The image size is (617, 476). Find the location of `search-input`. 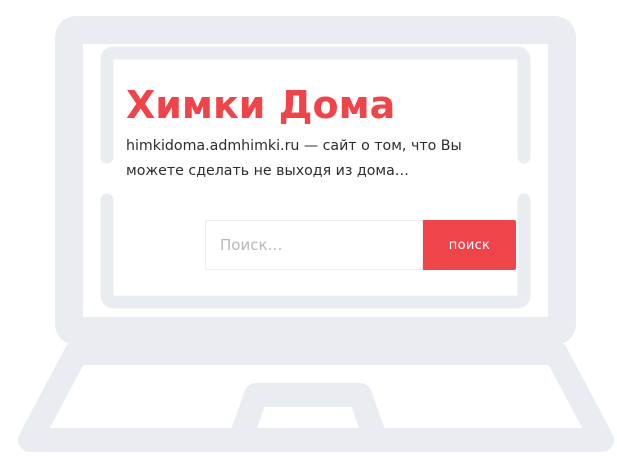

search-input is located at coordinates (314, 245).